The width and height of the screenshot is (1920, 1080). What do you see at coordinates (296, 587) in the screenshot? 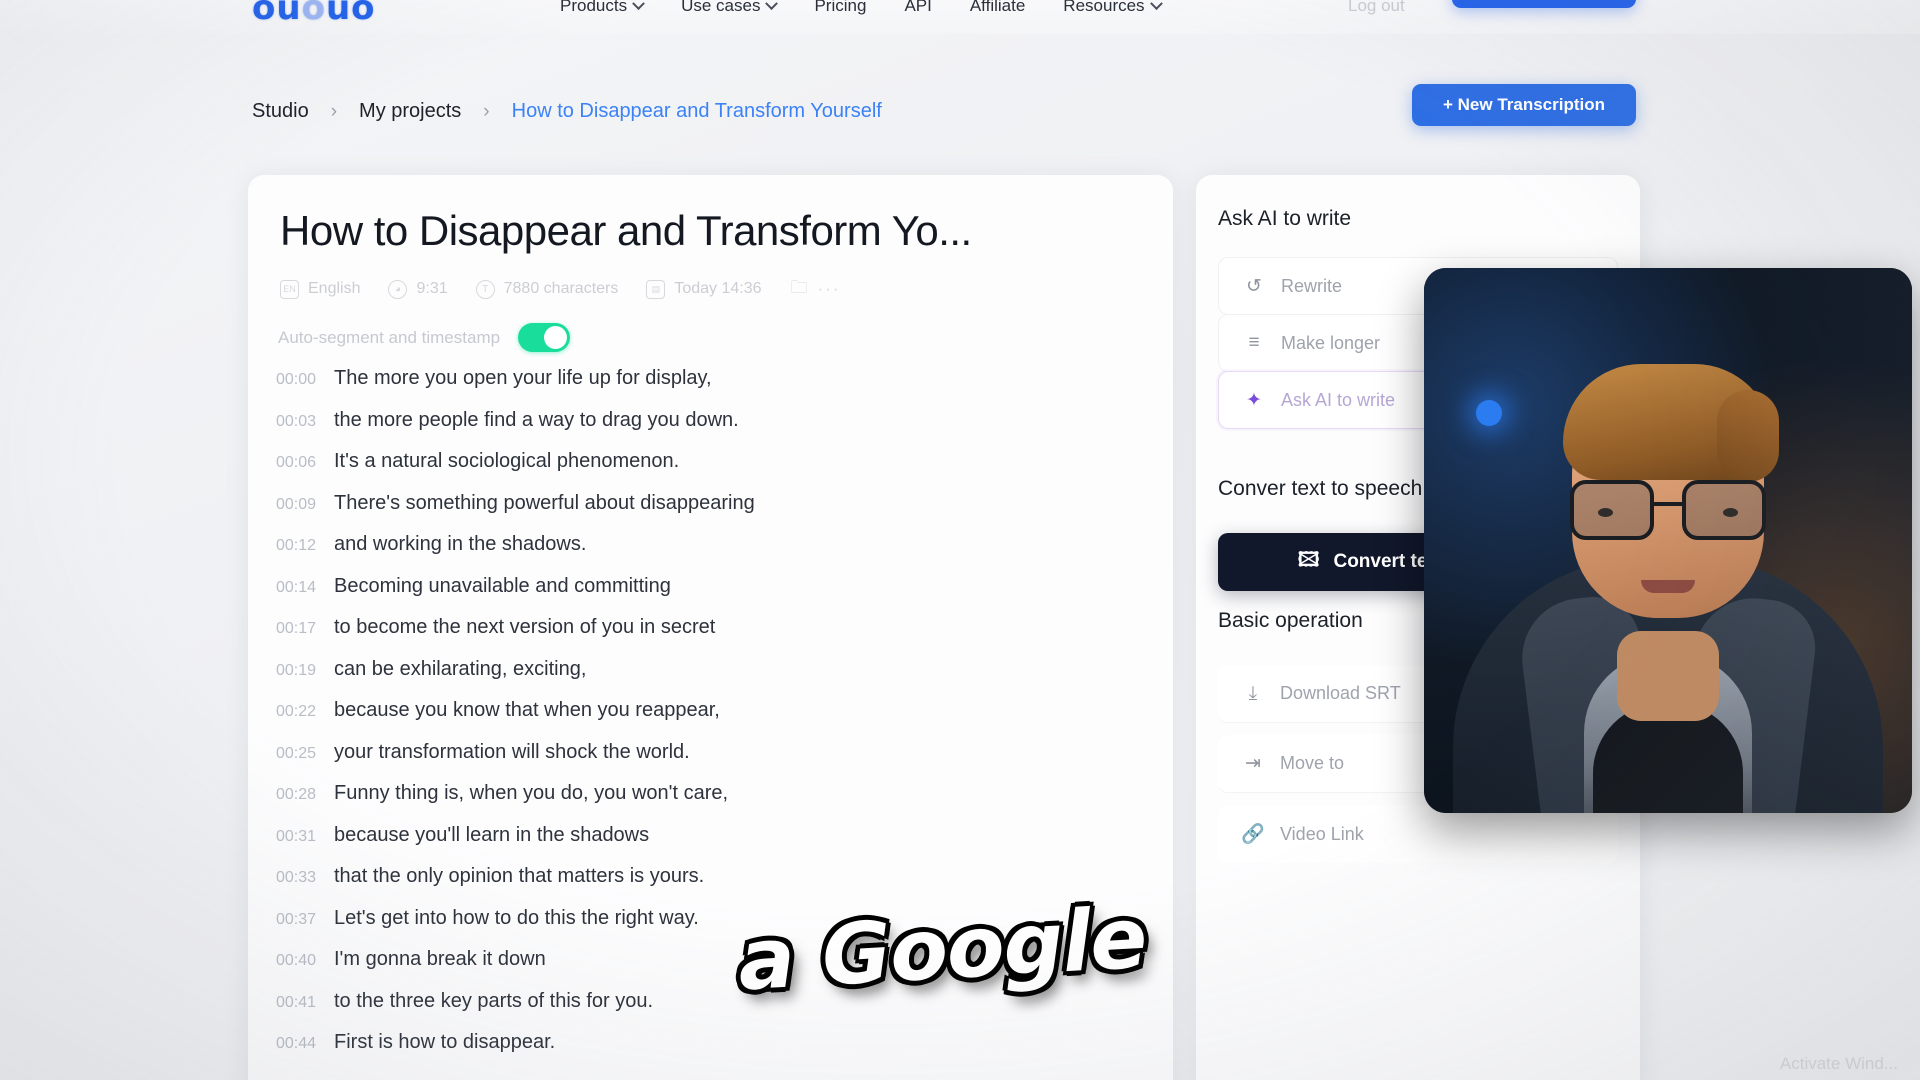
I see `transcript-timestamp: 00:14` at bounding box center [296, 587].